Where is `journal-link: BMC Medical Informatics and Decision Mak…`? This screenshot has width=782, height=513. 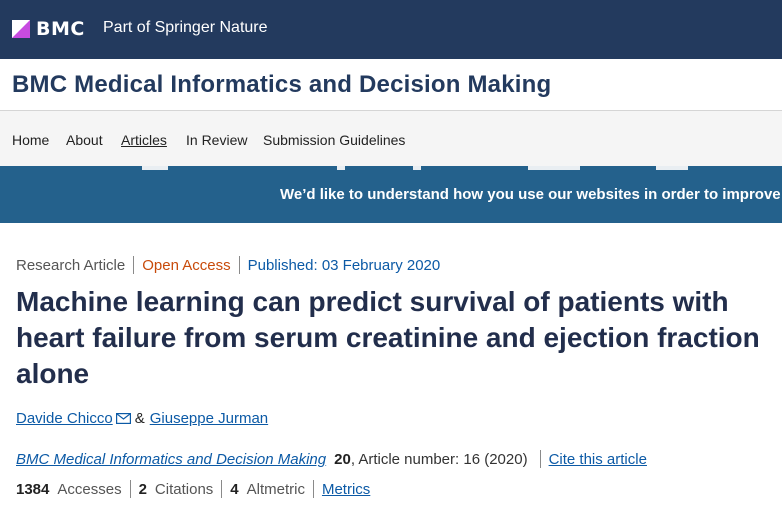
journal-link: BMC Medical Informatics and Decision Mak… is located at coordinates (171, 459).